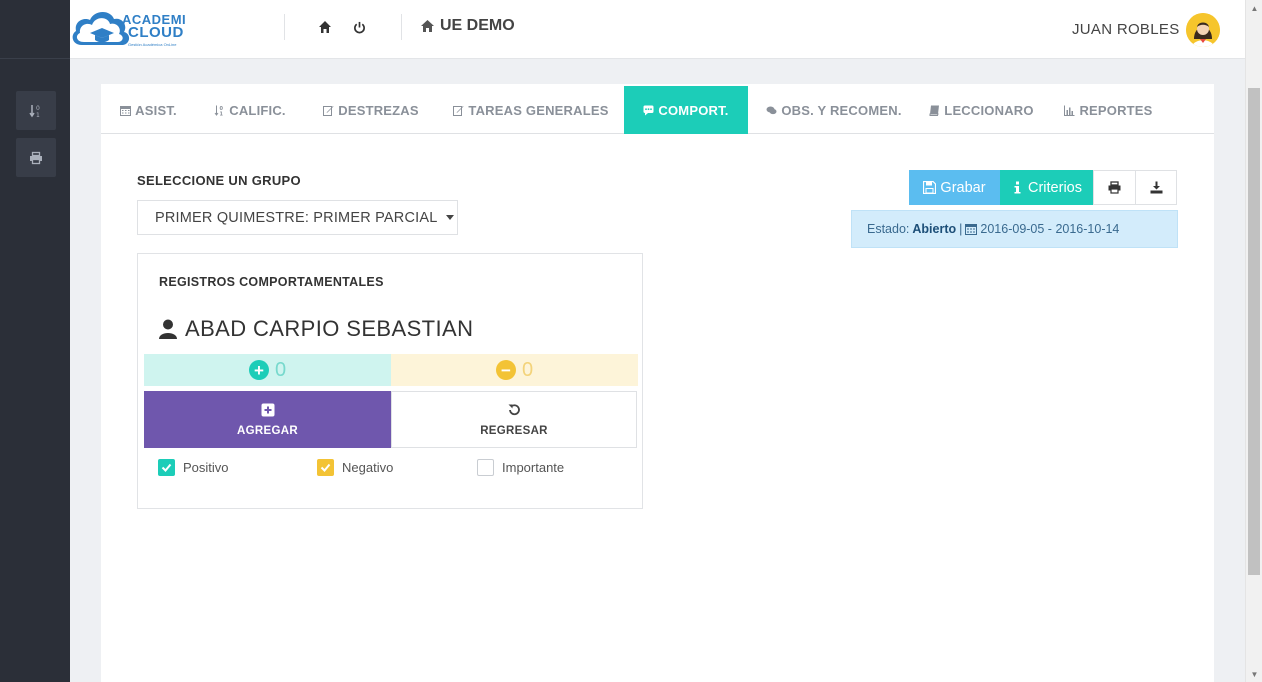 This screenshot has height=682, width=1262. What do you see at coordinates (271, 282) in the screenshot?
I see `registros-title: REGISTROS COMPORTAMENTALES` at bounding box center [271, 282].